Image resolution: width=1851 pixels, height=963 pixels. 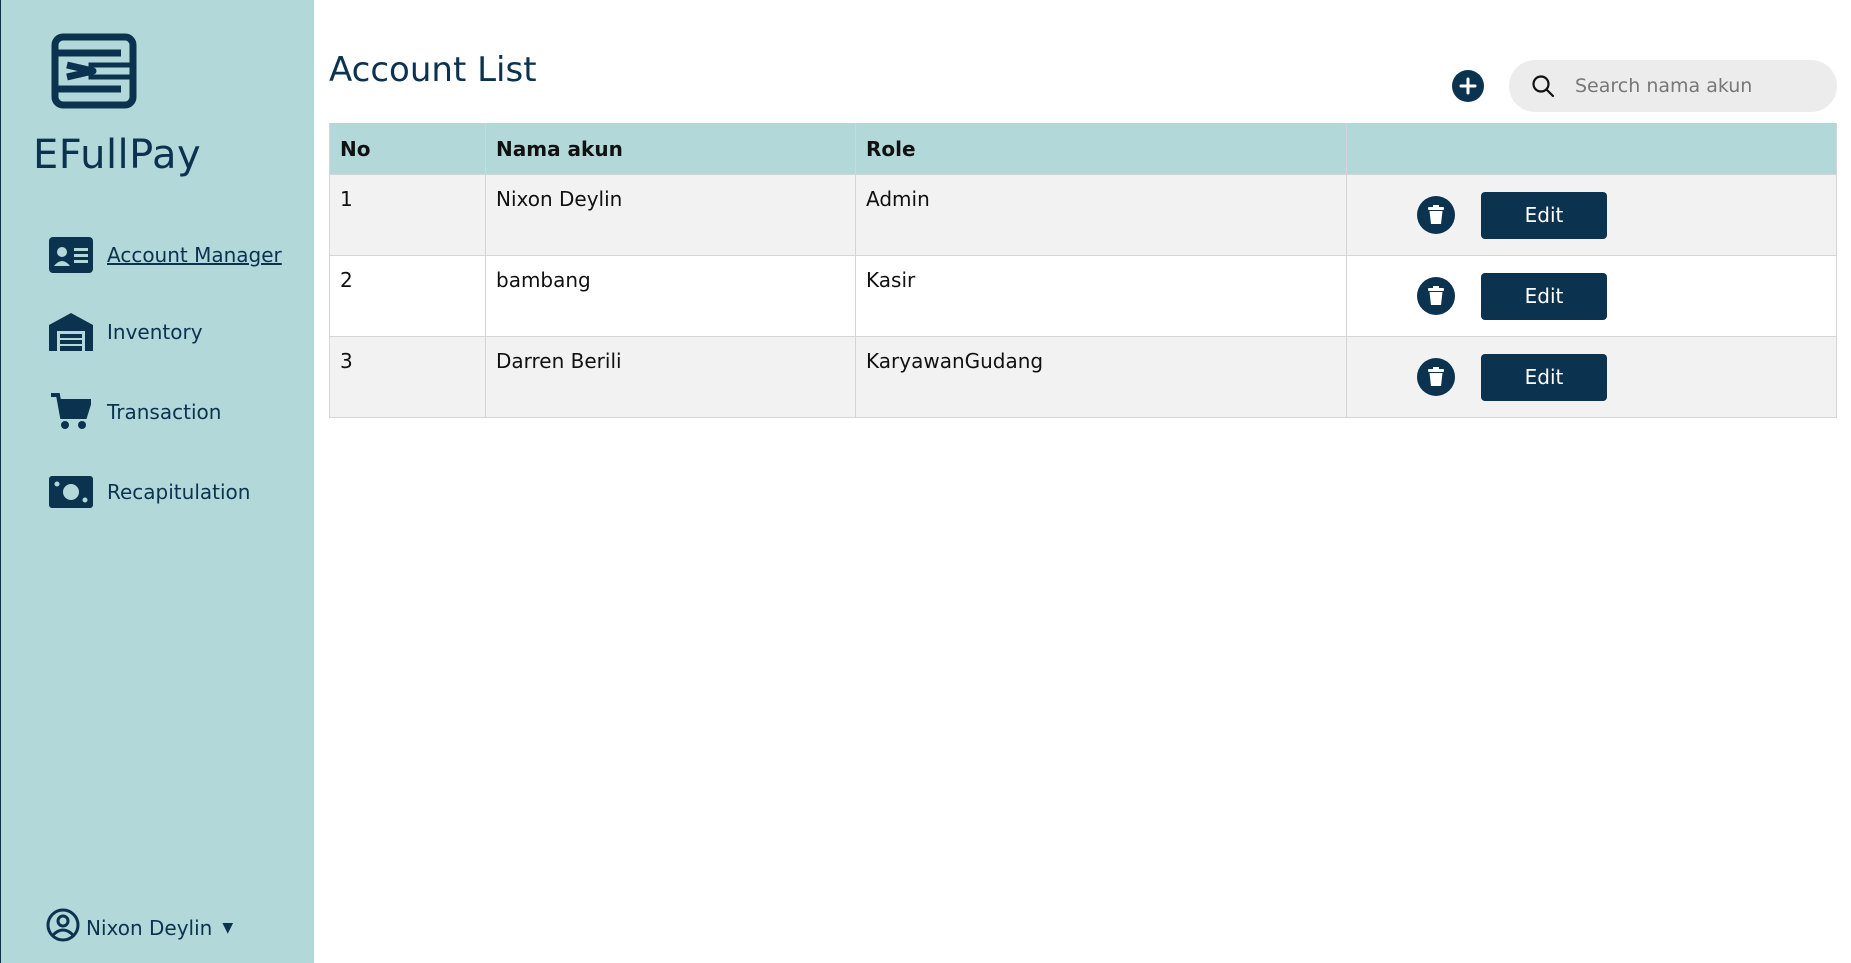 I want to click on caret-down-icon: ▼, so click(x=228, y=927).